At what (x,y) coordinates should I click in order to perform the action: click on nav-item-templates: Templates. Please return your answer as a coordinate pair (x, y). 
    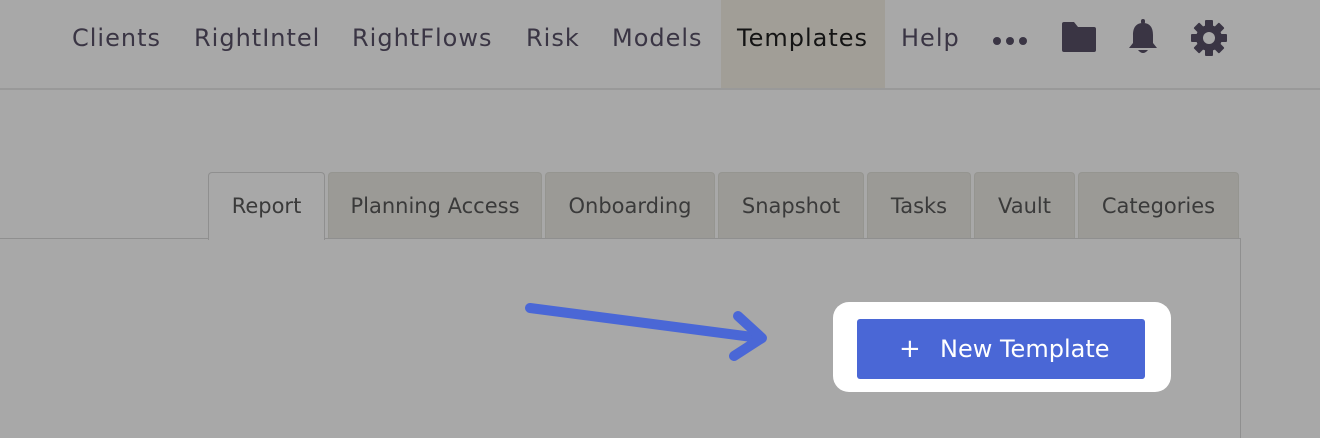
    Looking at the image, I should click on (803, 44).